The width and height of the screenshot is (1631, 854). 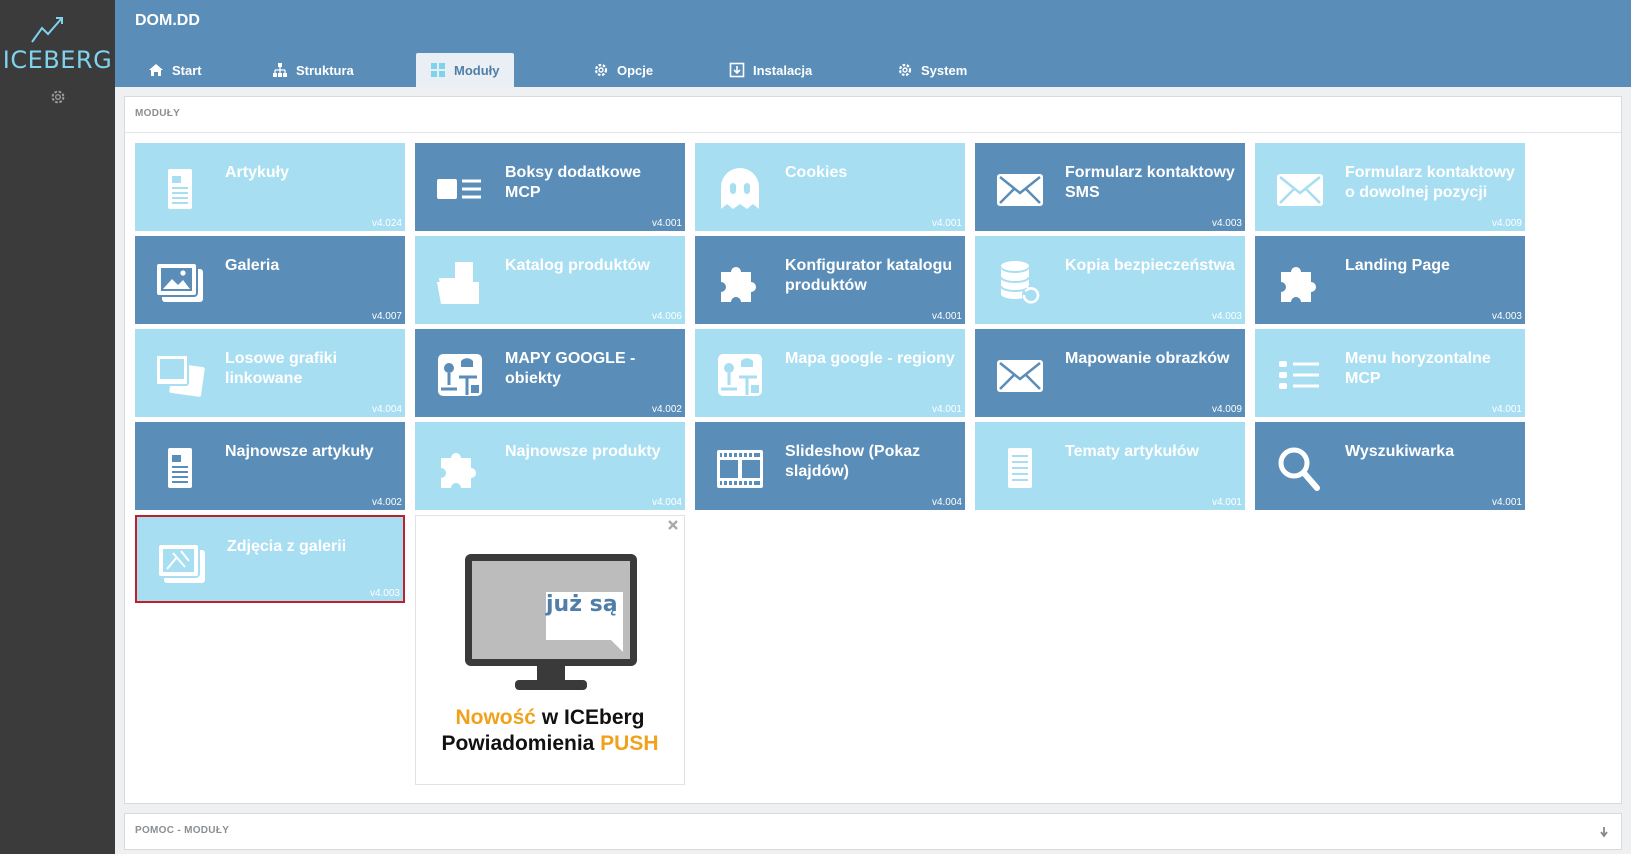 I want to click on logo-text: ICEBERG, so click(x=57, y=60).